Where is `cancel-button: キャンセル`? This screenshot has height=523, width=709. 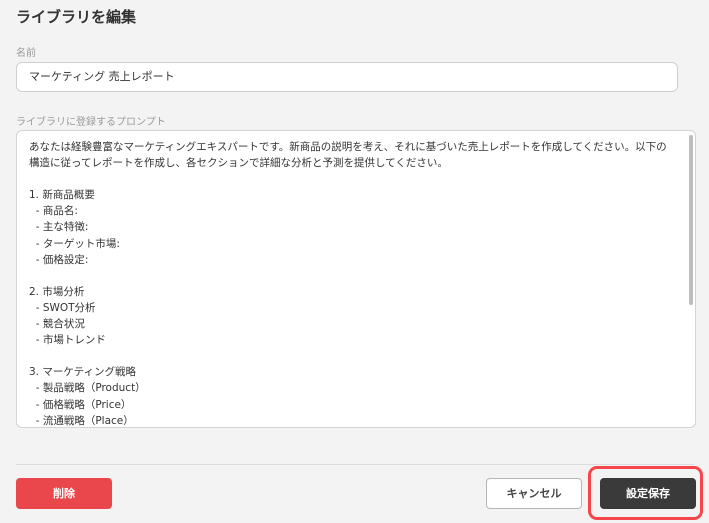
cancel-button: キャンセル is located at coordinates (534, 493).